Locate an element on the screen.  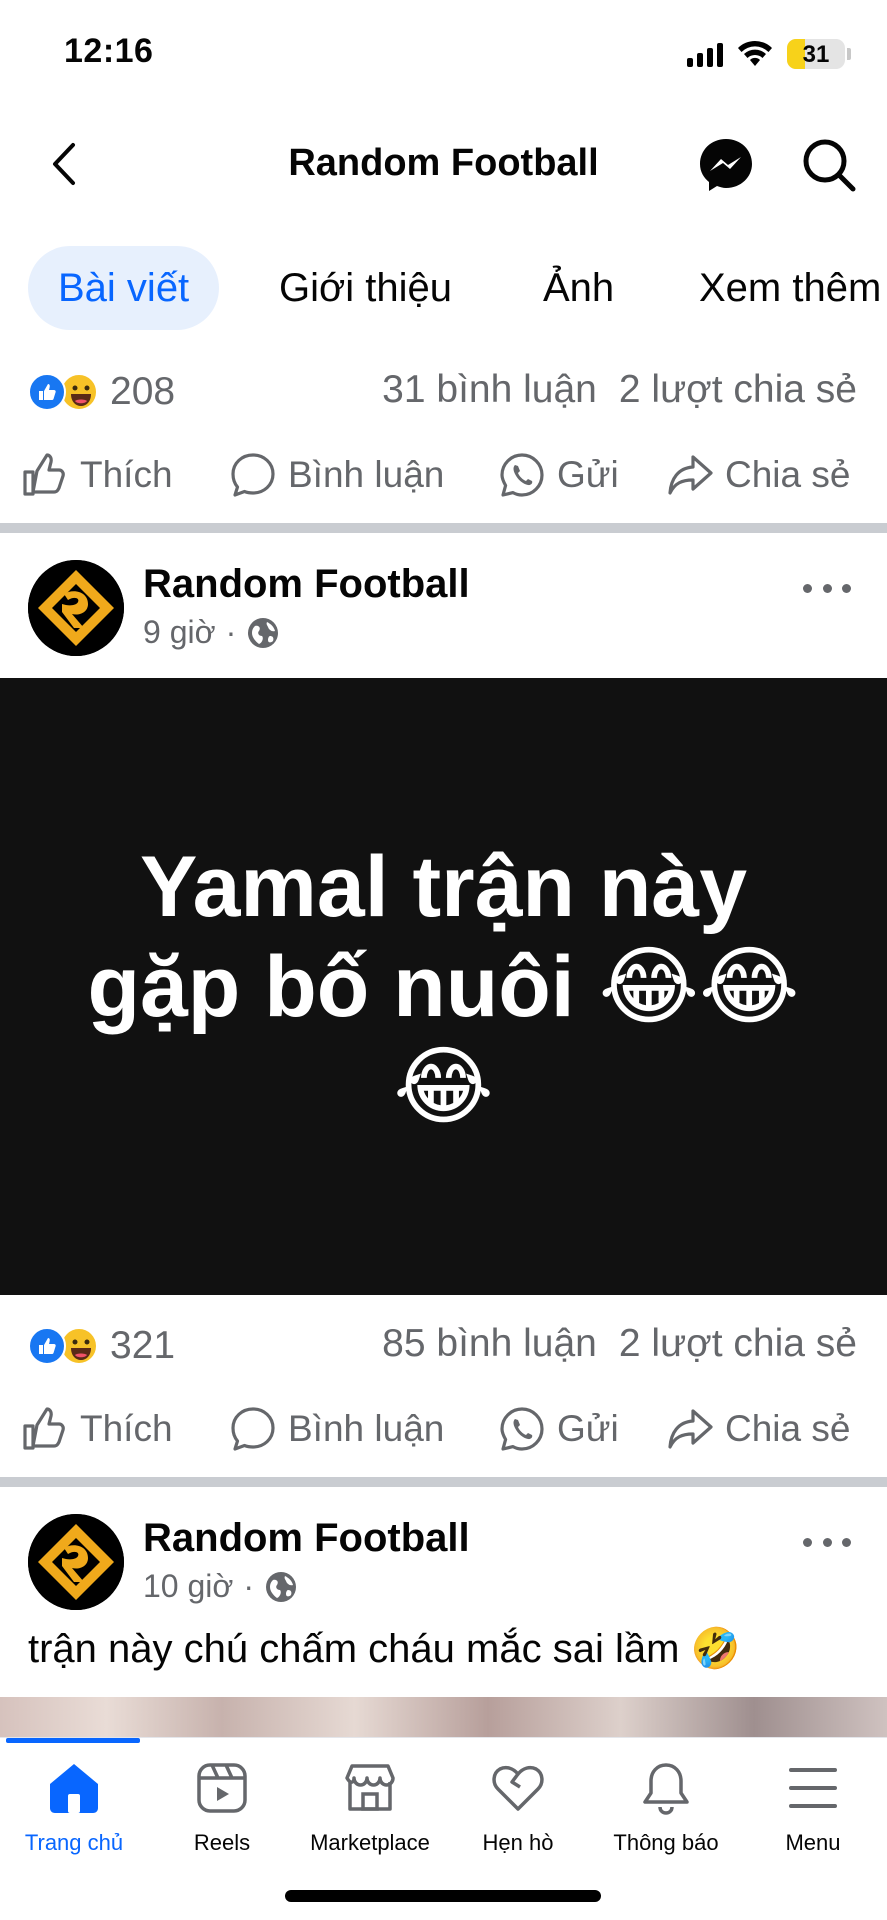
marketplace-icon is located at coordinates (370, 1787).